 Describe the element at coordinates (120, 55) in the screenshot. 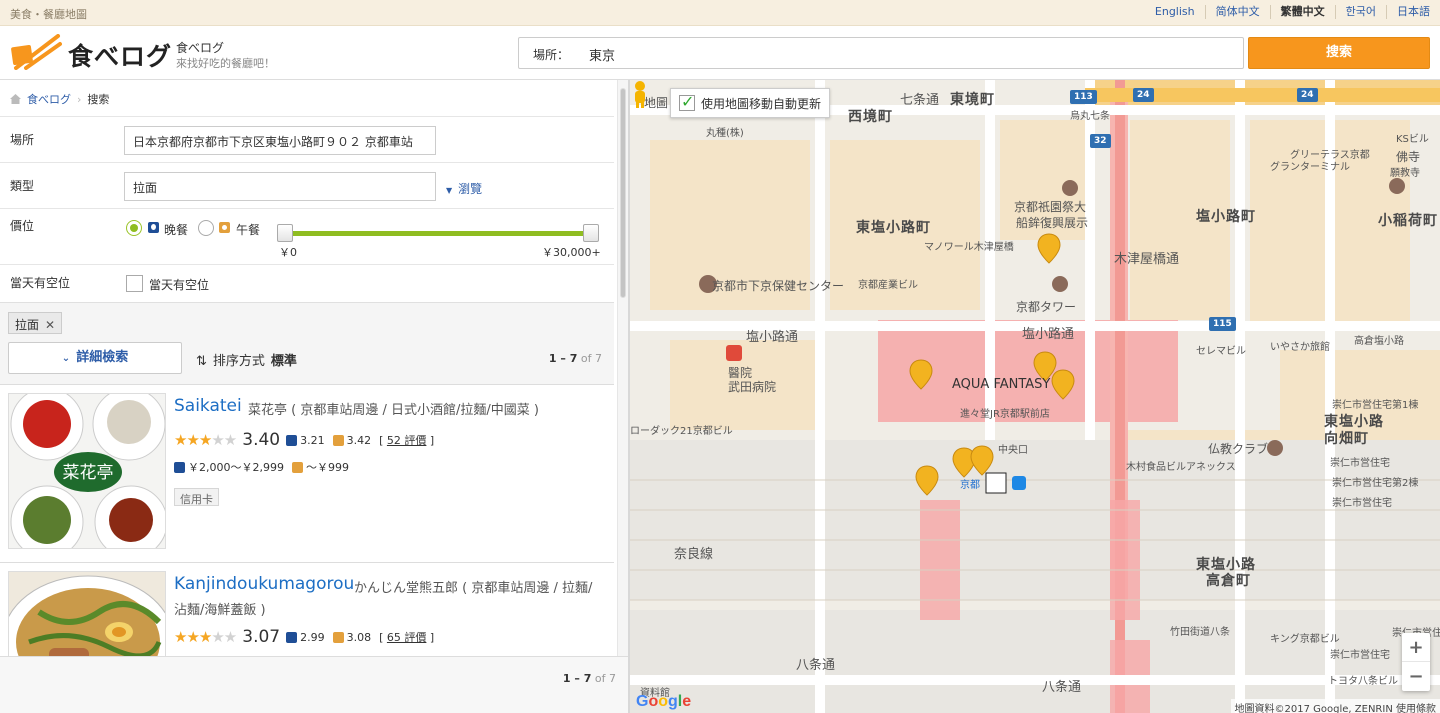

I see `logo-text: 食べログ` at that location.